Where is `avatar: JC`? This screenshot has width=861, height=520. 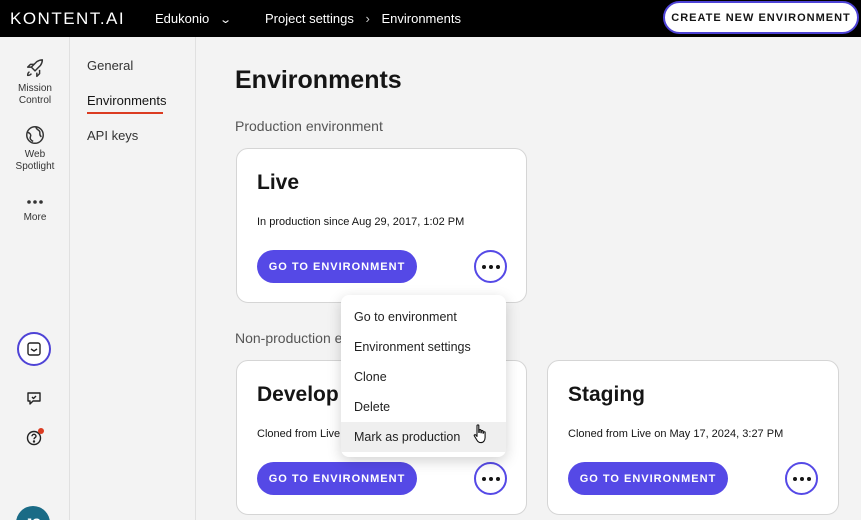 avatar: JC is located at coordinates (33, 513).